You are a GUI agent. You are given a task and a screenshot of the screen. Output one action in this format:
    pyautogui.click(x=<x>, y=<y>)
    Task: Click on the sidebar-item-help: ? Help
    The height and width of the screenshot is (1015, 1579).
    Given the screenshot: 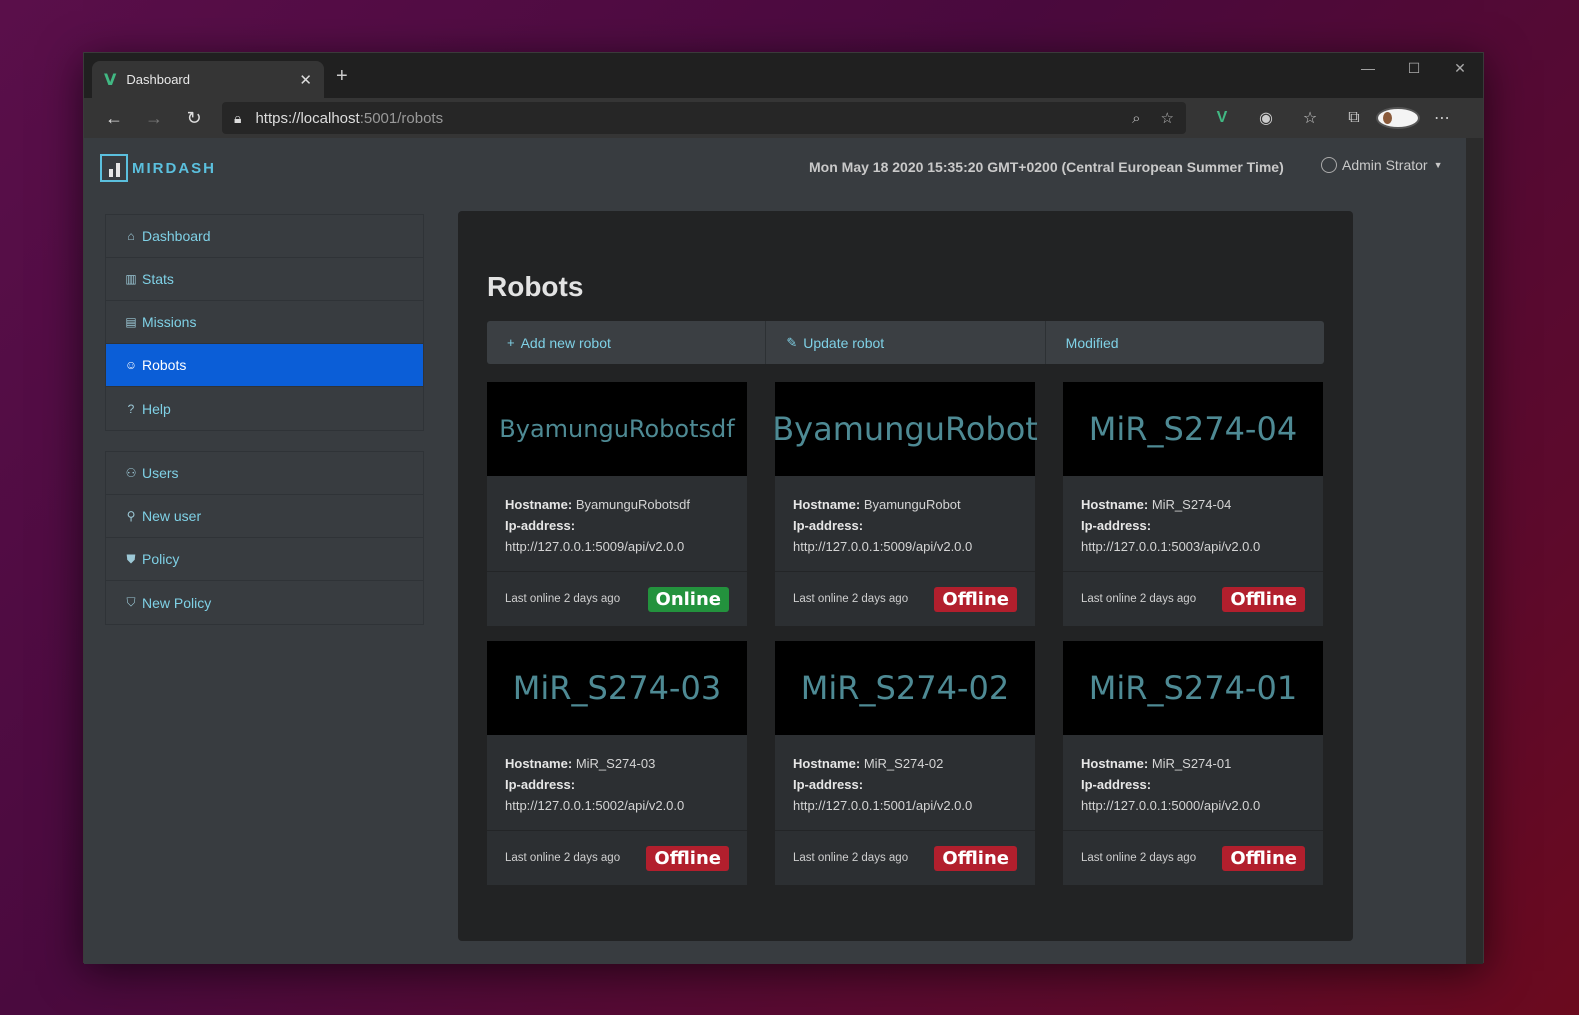 What is the action you would take?
    pyautogui.click(x=264, y=408)
    